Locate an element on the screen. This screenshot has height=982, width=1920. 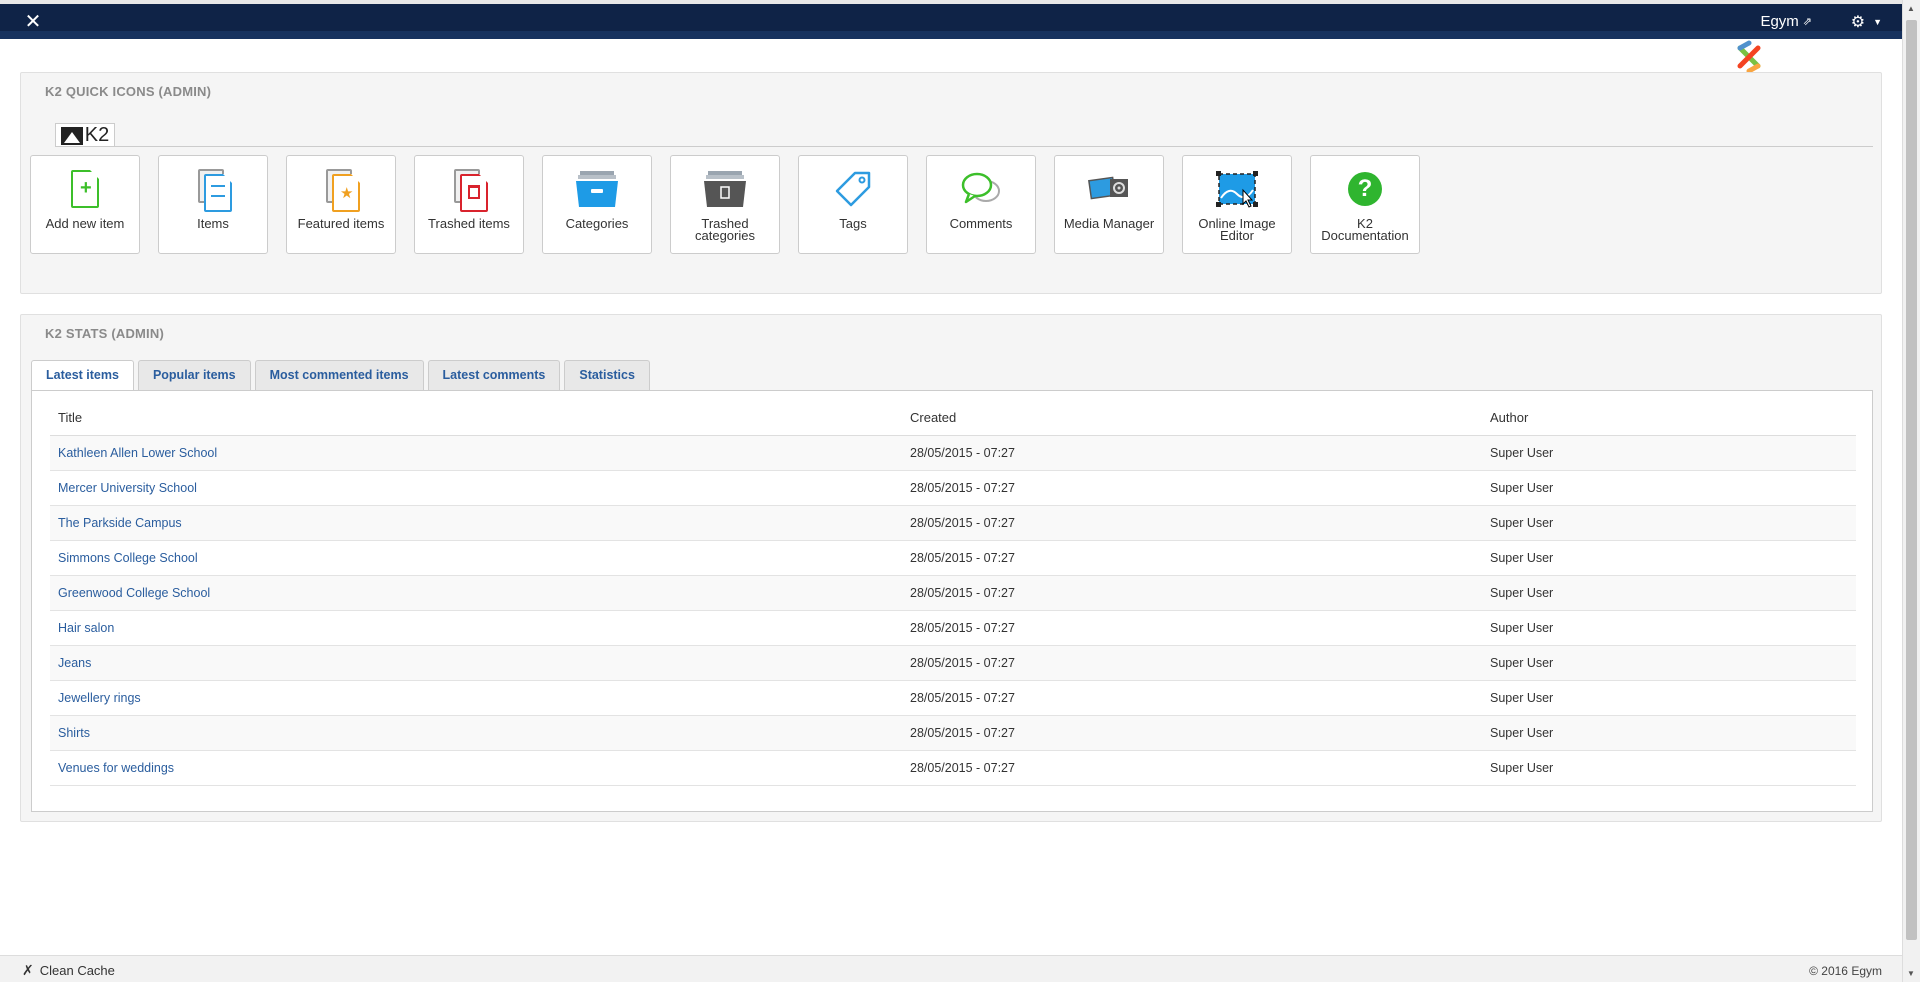
quick-icon-label: Trashed categories is located at coordinates (725, 229).